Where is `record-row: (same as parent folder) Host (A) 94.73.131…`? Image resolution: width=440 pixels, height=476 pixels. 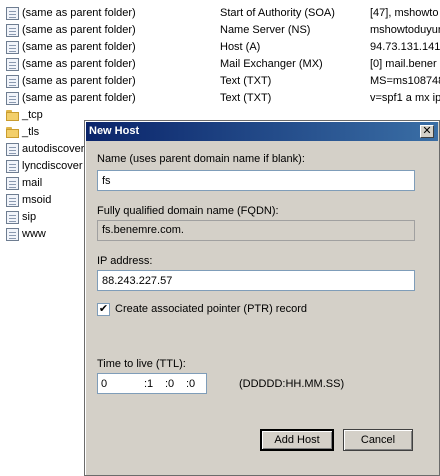 record-row: (same as parent folder) Host (A) 94.73.131… is located at coordinates (220, 47).